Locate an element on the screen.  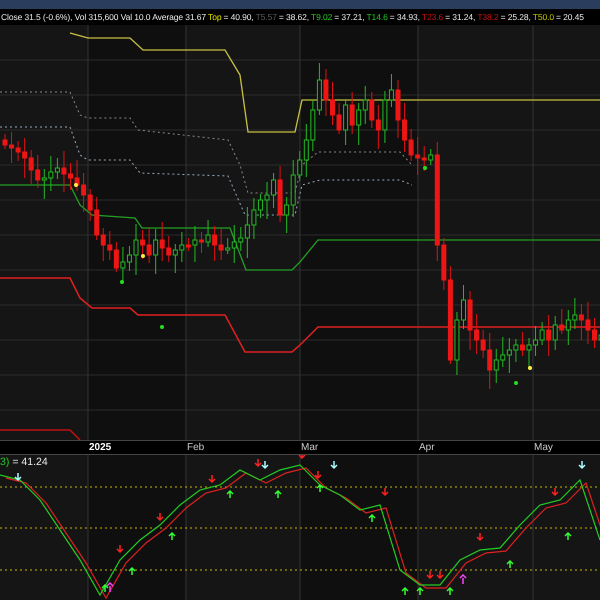
legend-value: = 31.24, is located at coordinates (460, 17).